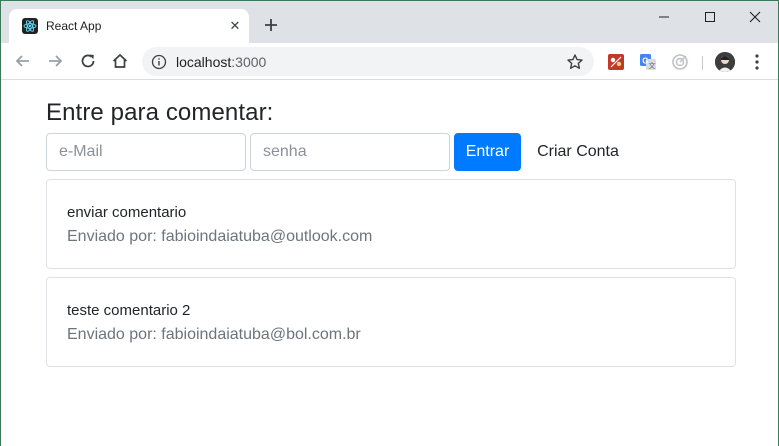 This screenshot has height=446, width=779. Describe the element at coordinates (120, 61) in the screenshot. I see `home-icon` at that location.